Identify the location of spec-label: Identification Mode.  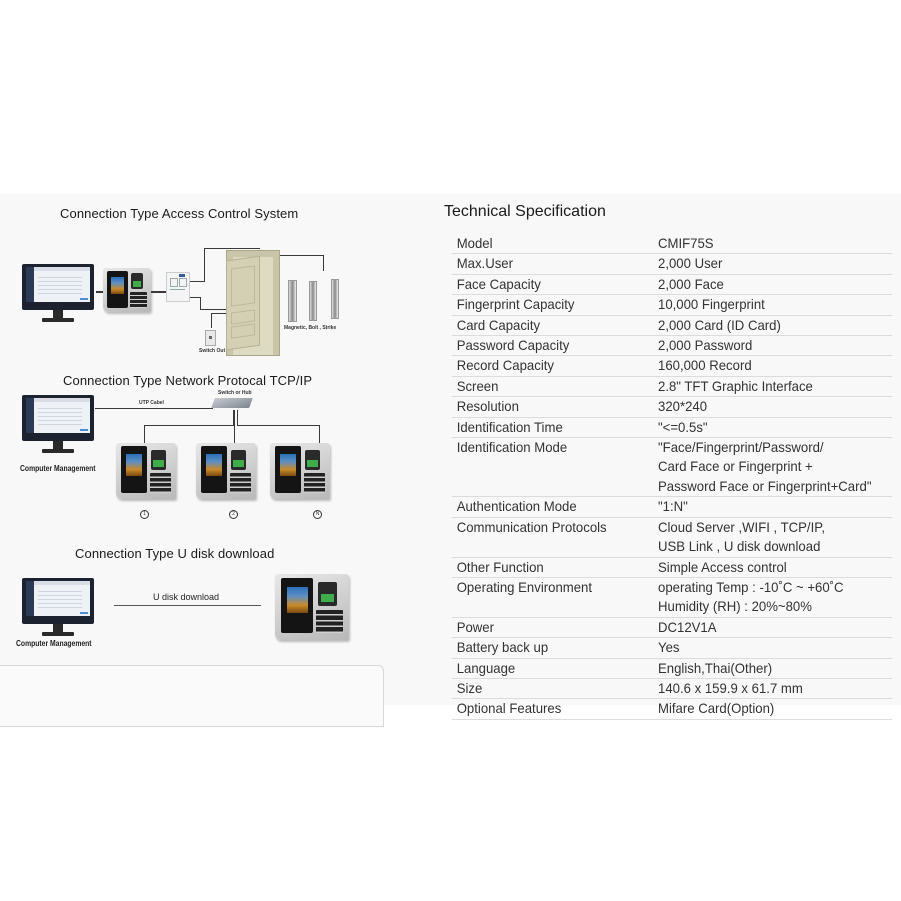
(512, 447).